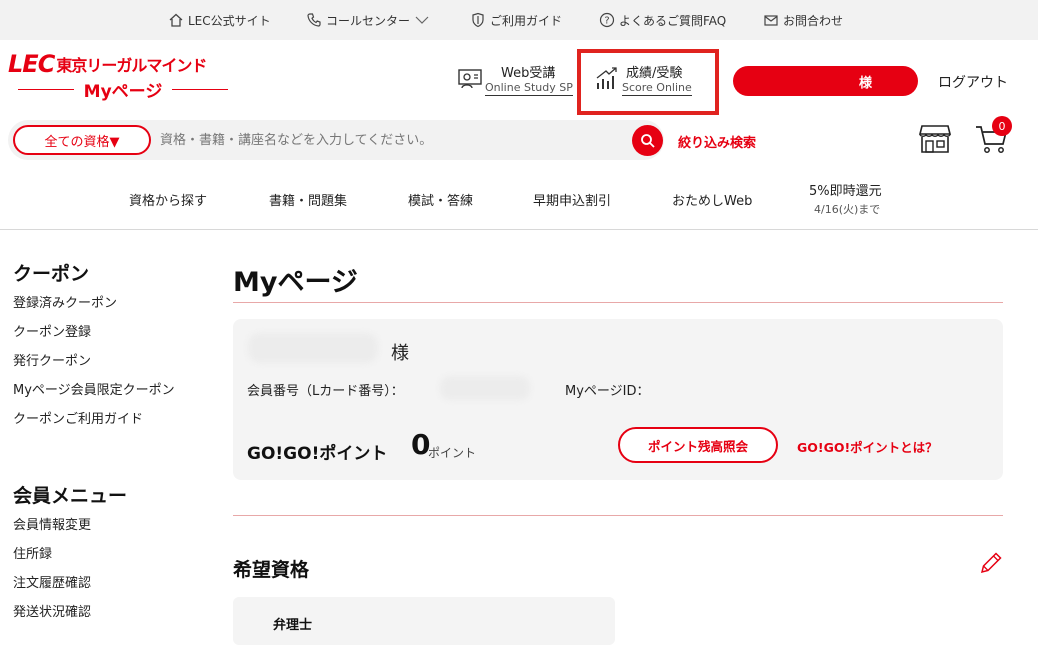 The image size is (1038, 667). I want to click on menu-item-cashback: 5%即時還元, so click(845, 189).